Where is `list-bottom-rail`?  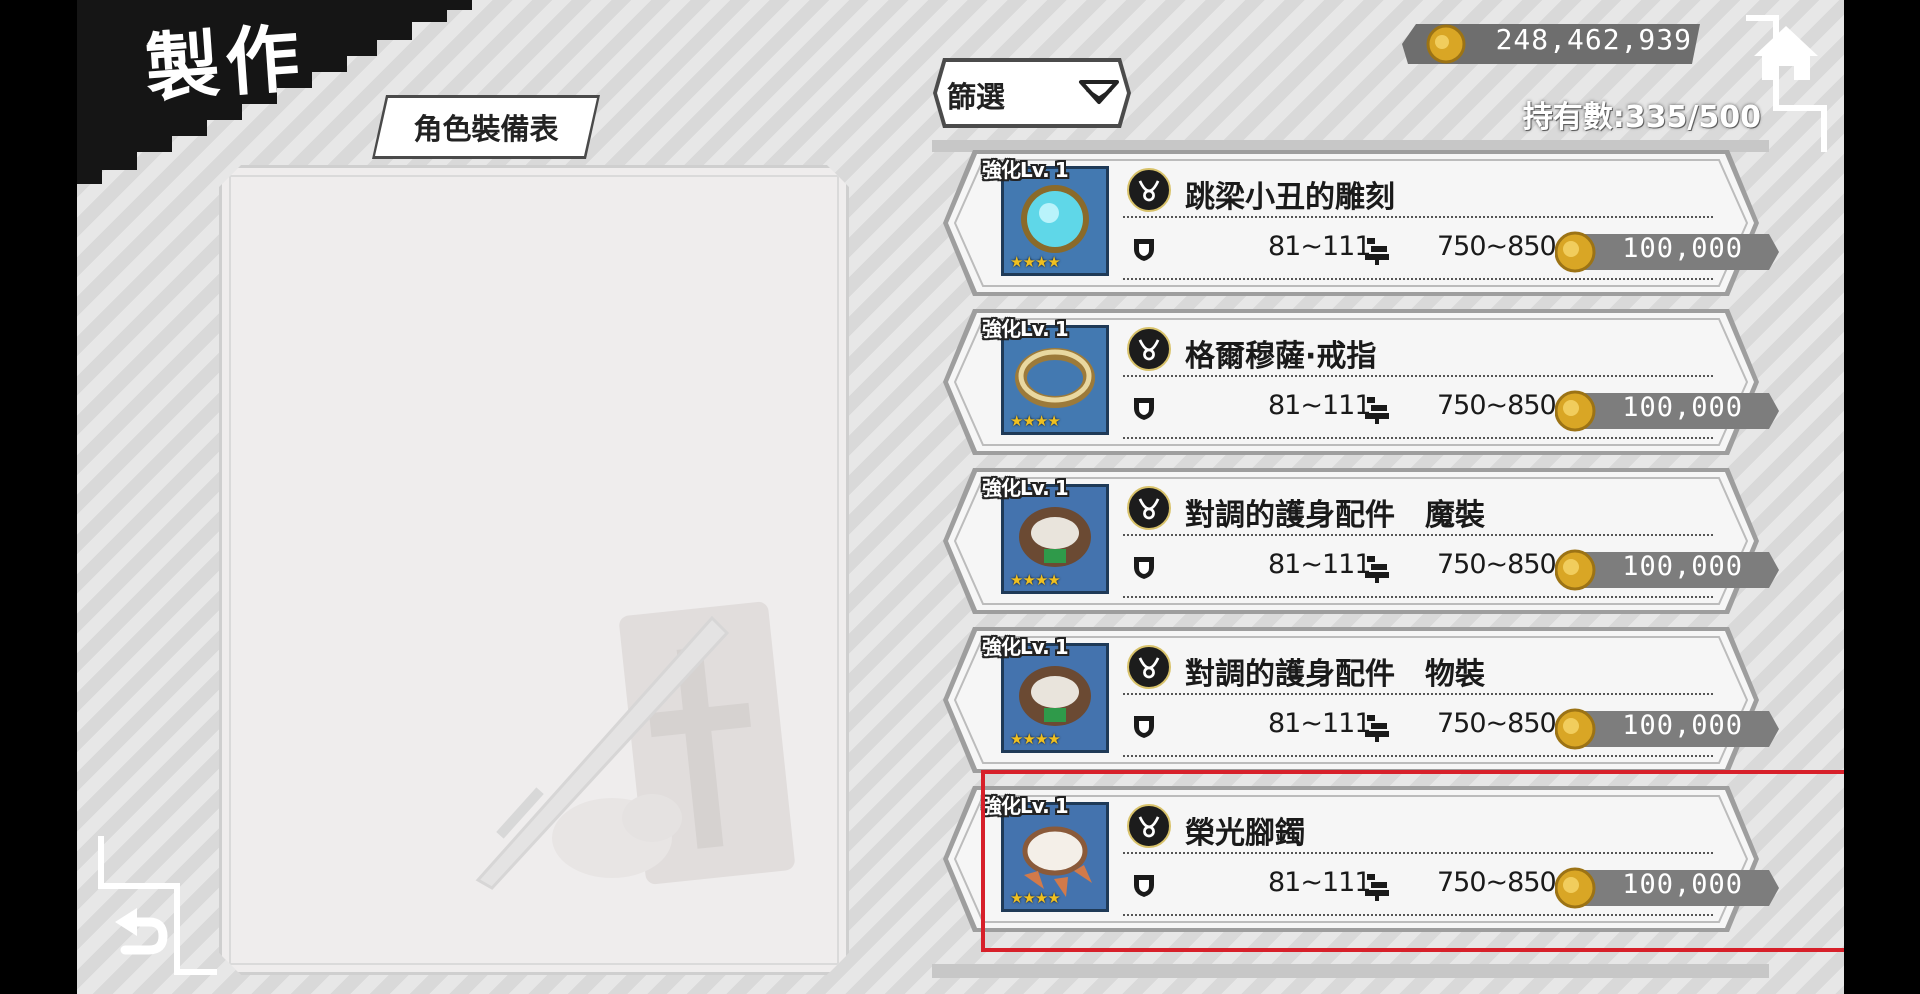 list-bottom-rail is located at coordinates (1350, 971).